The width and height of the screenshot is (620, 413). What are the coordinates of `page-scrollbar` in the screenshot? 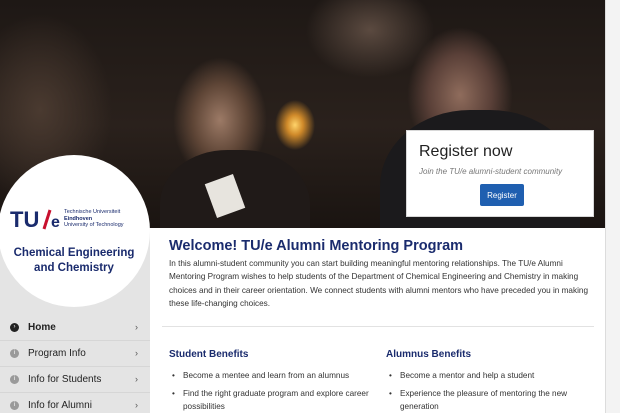 It's located at (612, 206).